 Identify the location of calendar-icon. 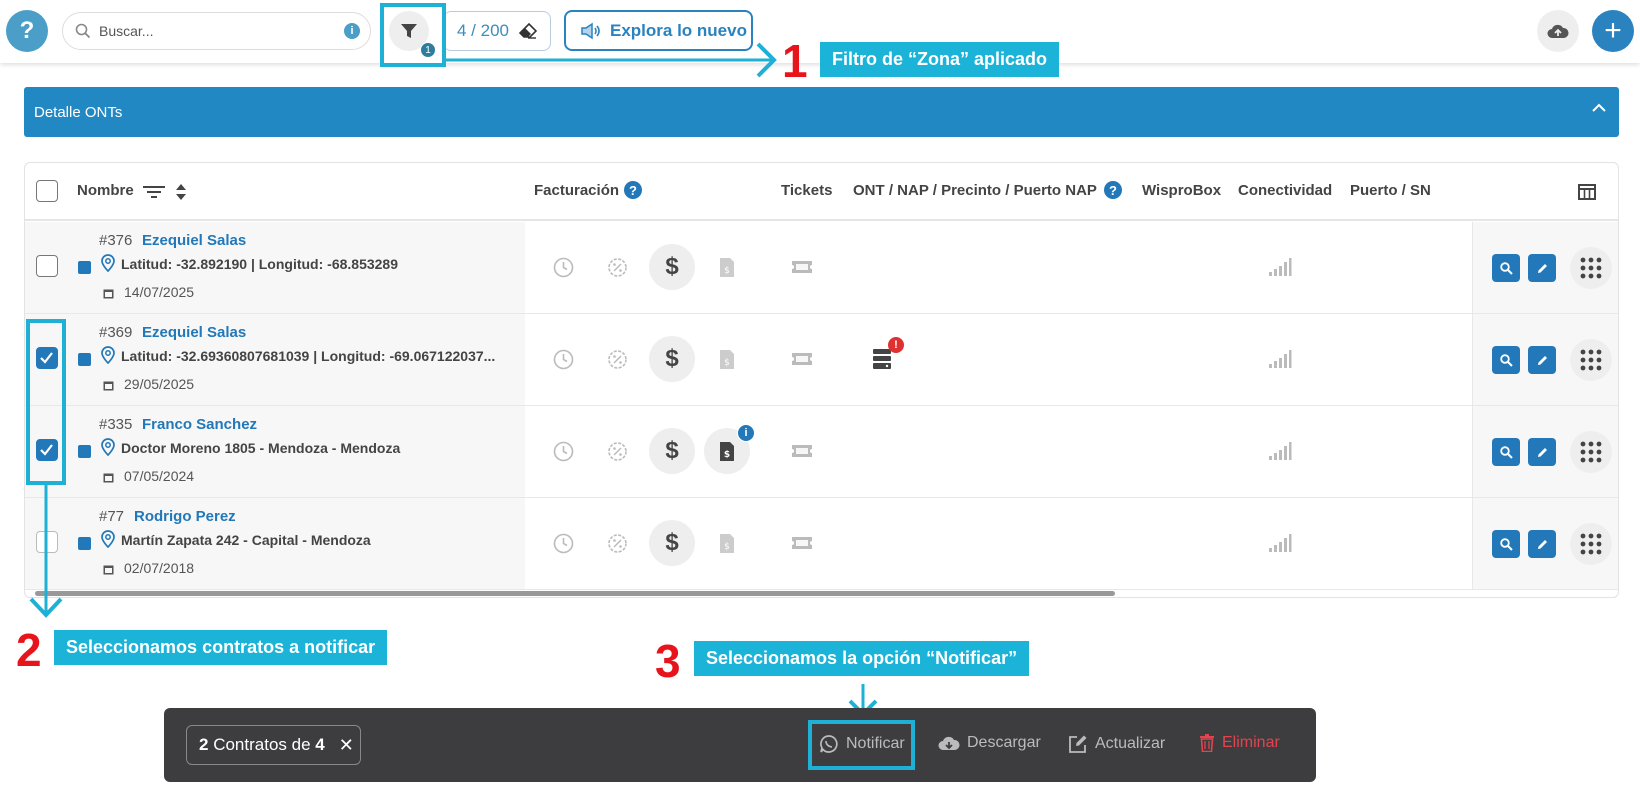
(108, 294).